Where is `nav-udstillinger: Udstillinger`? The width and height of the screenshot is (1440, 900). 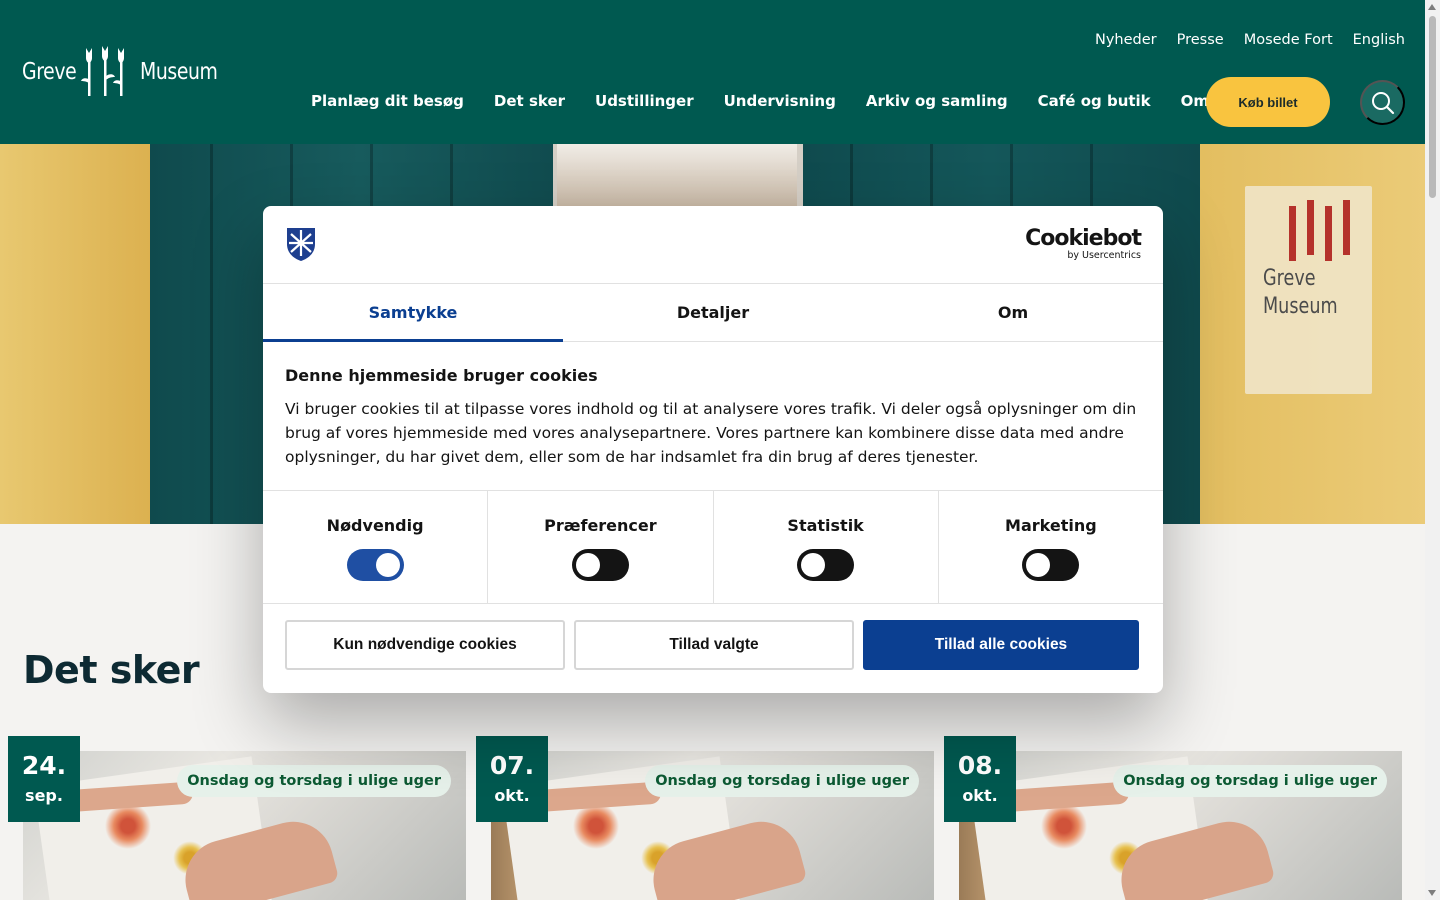 nav-udstillinger: Udstillinger is located at coordinates (644, 101).